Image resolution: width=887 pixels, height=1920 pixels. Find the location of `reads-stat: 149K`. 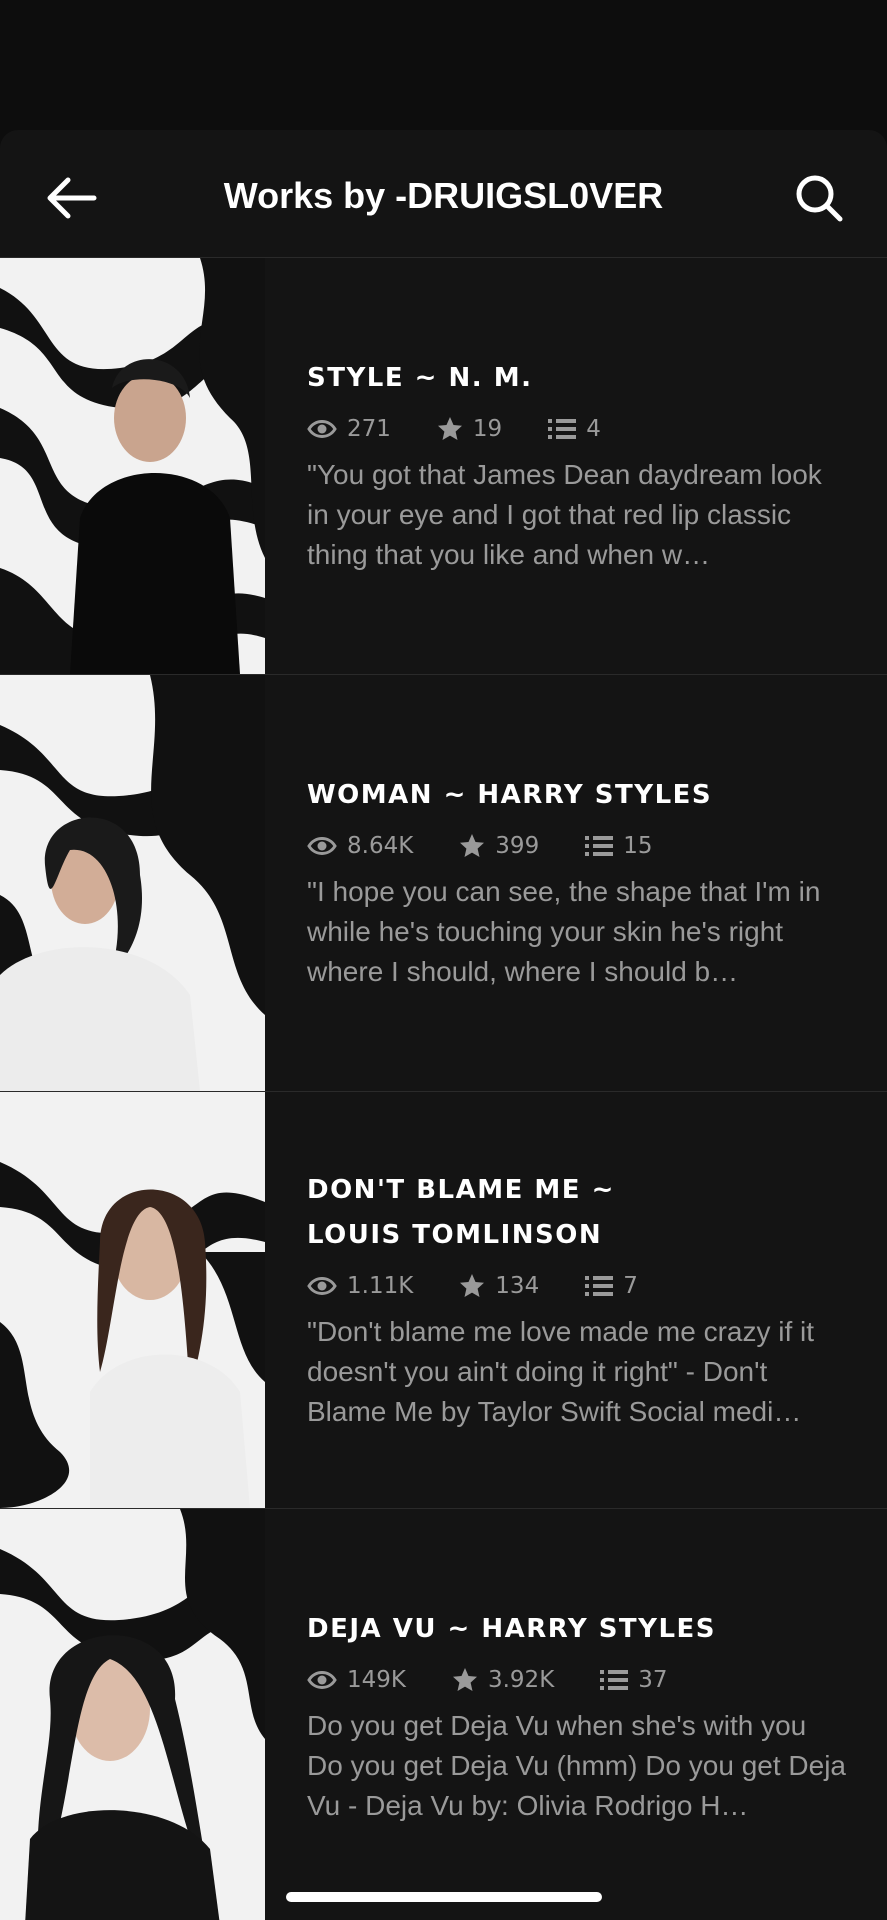

reads-stat: 149K is located at coordinates (356, 1680).